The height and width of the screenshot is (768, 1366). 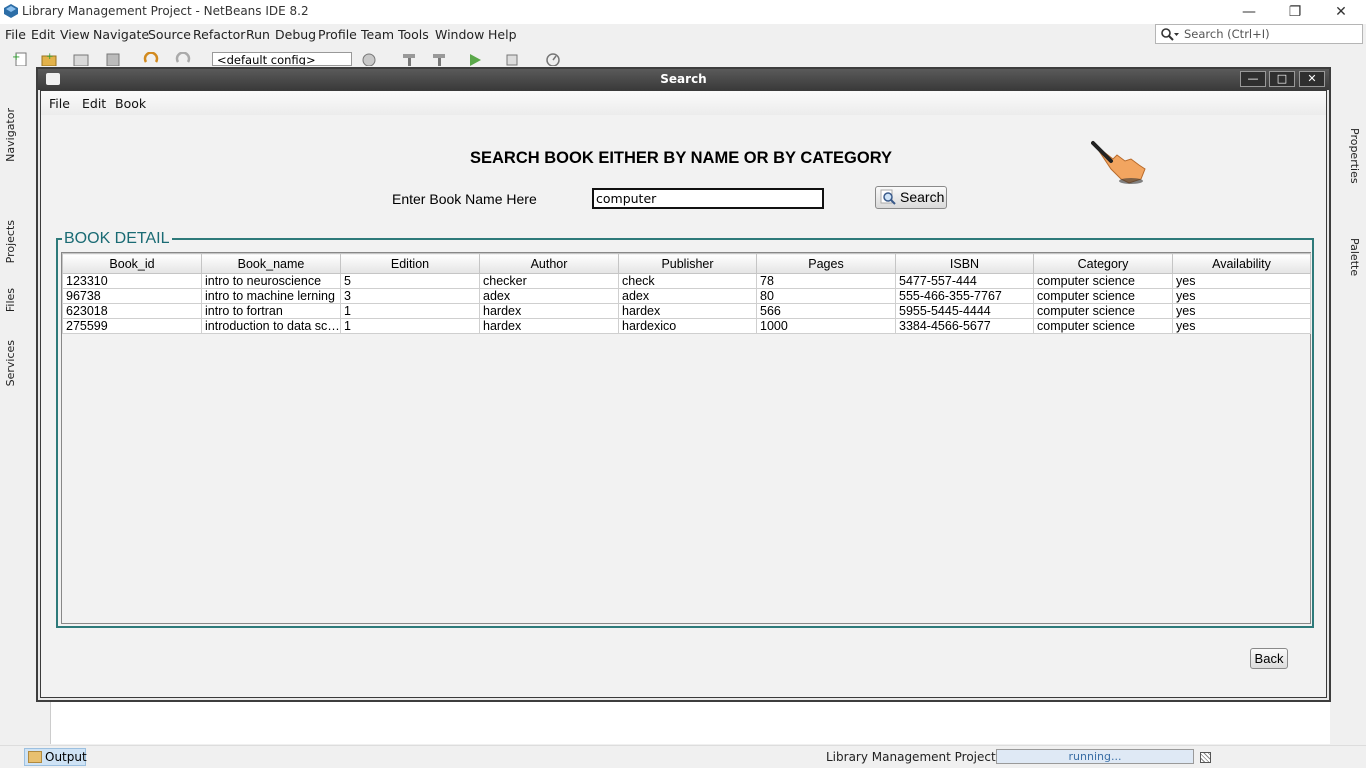 What do you see at coordinates (409, 59) in the screenshot?
I see `build-hammer-icon` at bounding box center [409, 59].